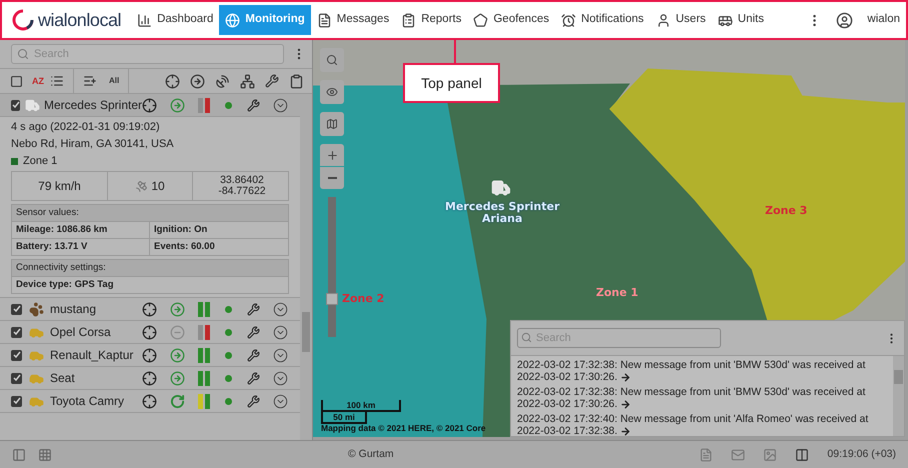  Describe the element at coordinates (332, 267) in the screenshot. I see `zoom-slider-track` at that location.